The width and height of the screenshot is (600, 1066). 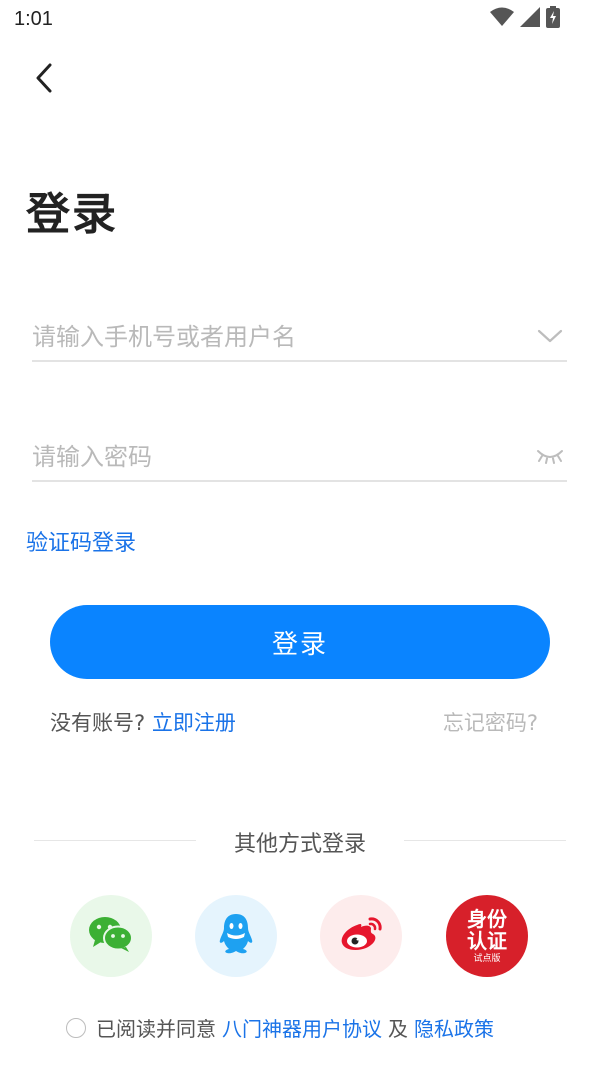 What do you see at coordinates (72, 214) in the screenshot?
I see `page-title: 登录` at bounding box center [72, 214].